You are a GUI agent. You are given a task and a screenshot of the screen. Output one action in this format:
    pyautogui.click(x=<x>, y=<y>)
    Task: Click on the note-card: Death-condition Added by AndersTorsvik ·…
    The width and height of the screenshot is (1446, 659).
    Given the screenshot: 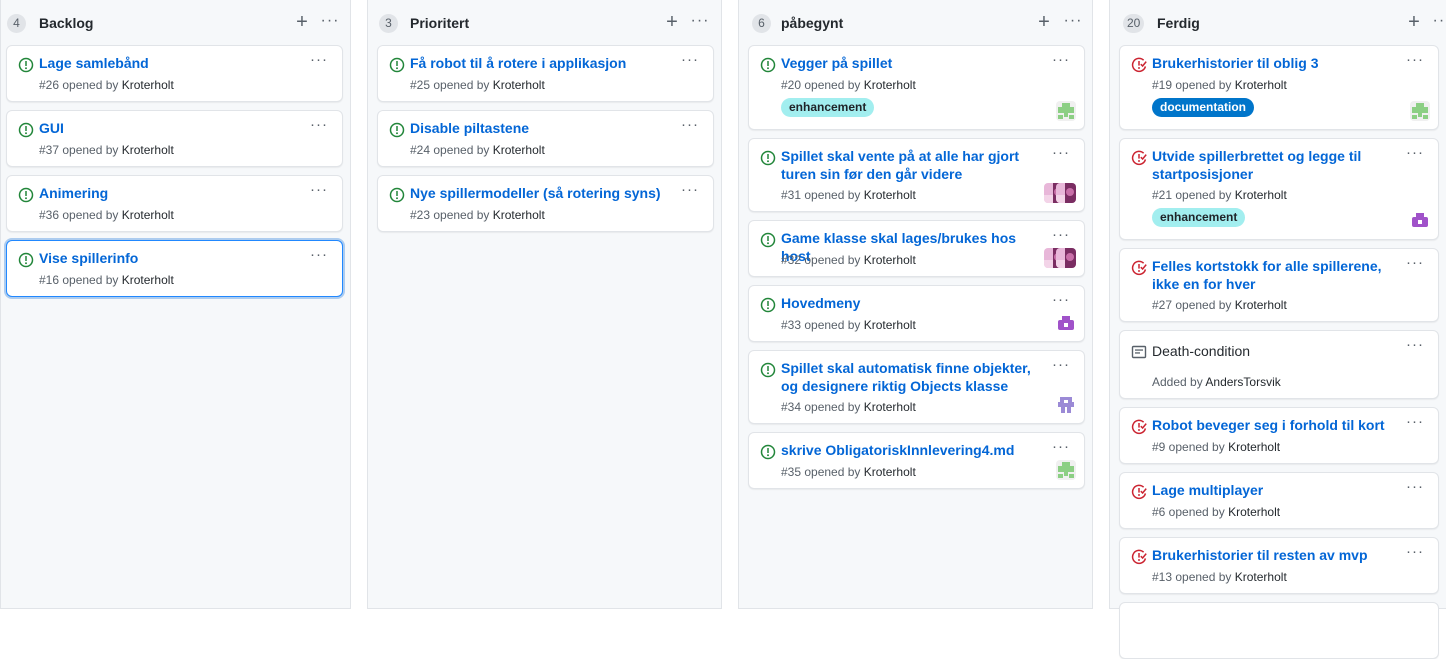 What is the action you would take?
    pyautogui.click(x=1279, y=364)
    